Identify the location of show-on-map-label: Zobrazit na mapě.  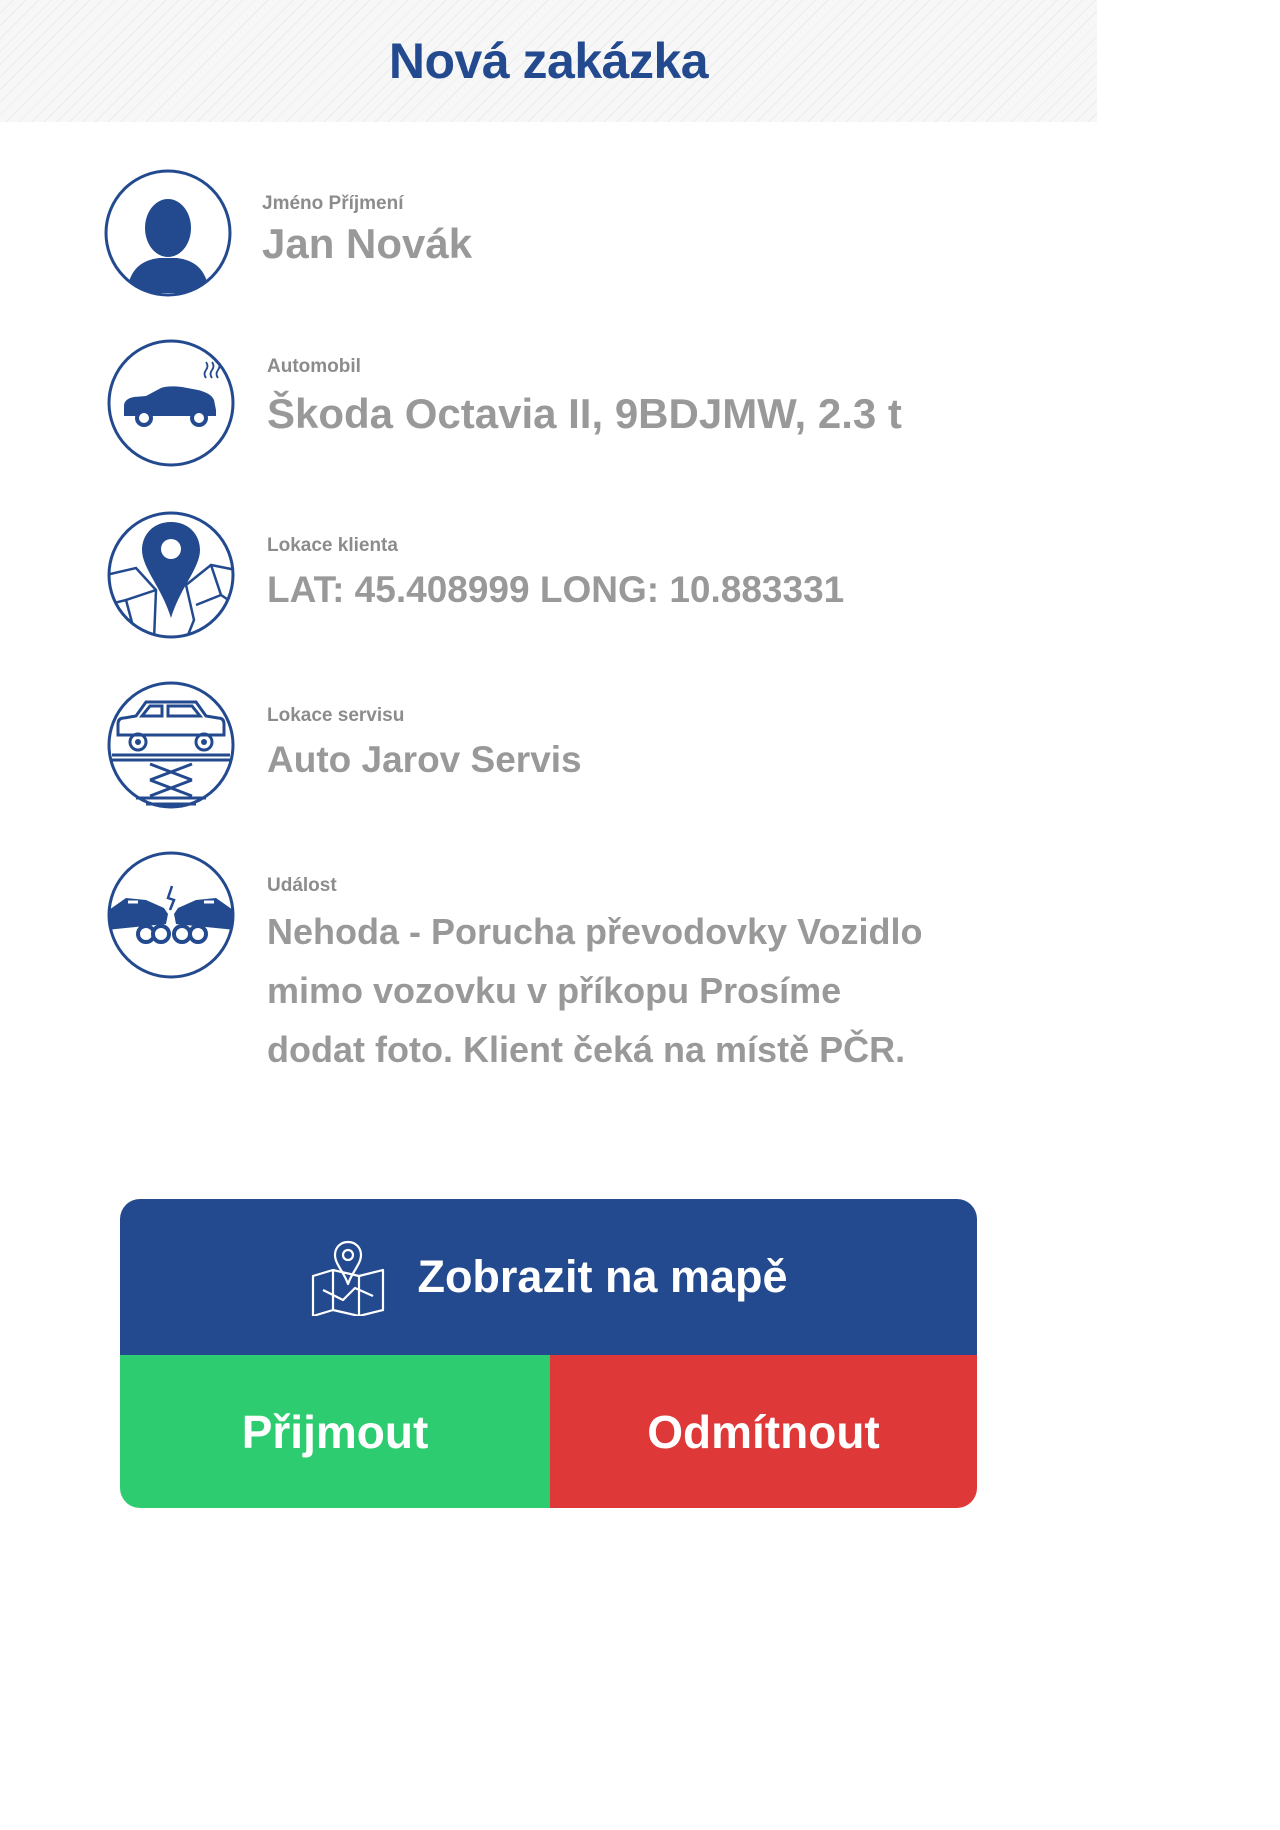
(602, 1276).